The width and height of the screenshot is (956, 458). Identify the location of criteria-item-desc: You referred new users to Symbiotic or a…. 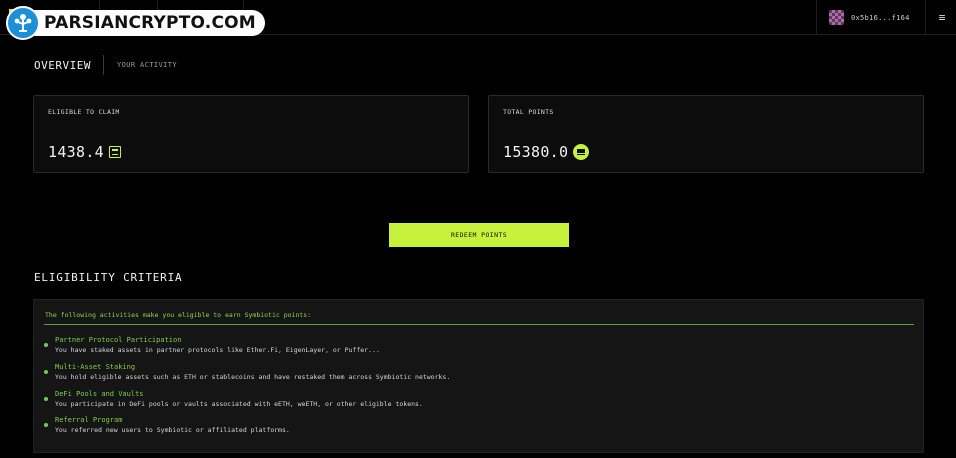
(172, 430).